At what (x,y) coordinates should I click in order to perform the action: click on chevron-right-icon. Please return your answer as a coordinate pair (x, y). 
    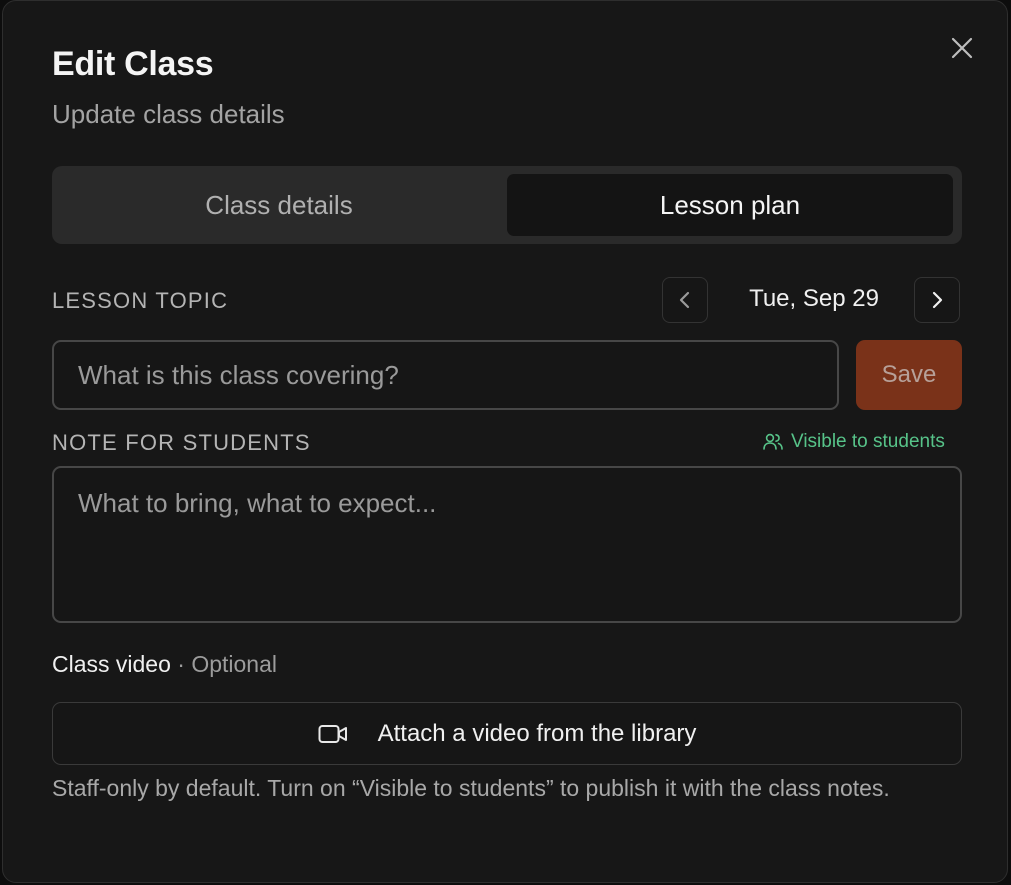
    Looking at the image, I should click on (937, 300).